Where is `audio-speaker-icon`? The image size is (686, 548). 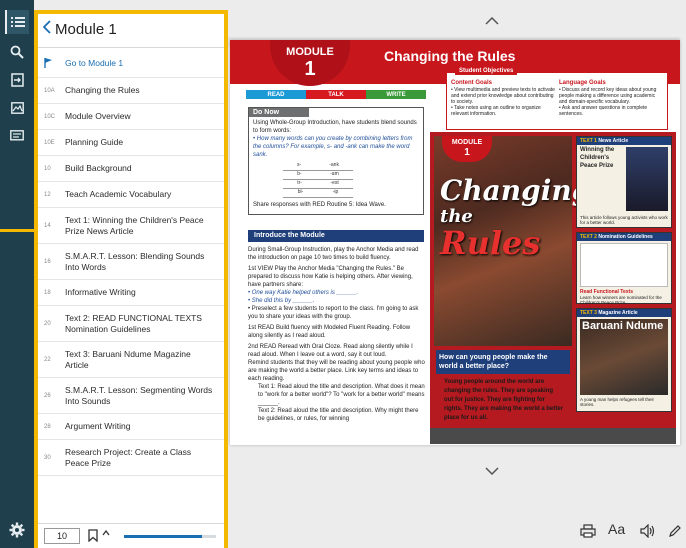
audio-speaker-icon is located at coordinates (648, 533).